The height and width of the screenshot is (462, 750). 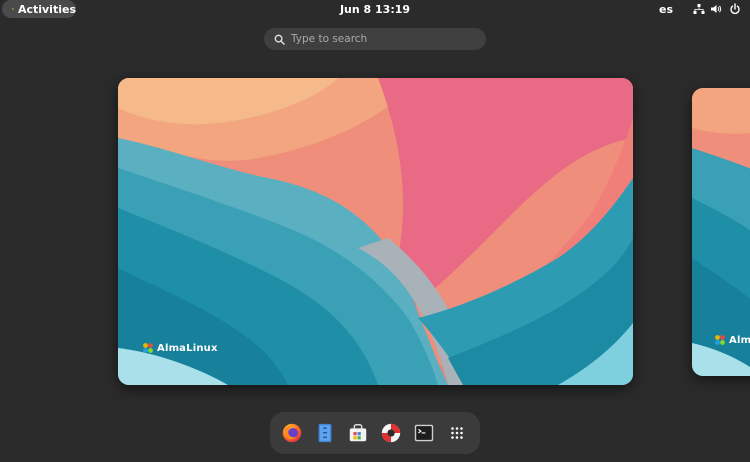 What do you see at coordinates (716, 9) in the screenshot?
I see `volume-icon` at bounding box center [716, 9].